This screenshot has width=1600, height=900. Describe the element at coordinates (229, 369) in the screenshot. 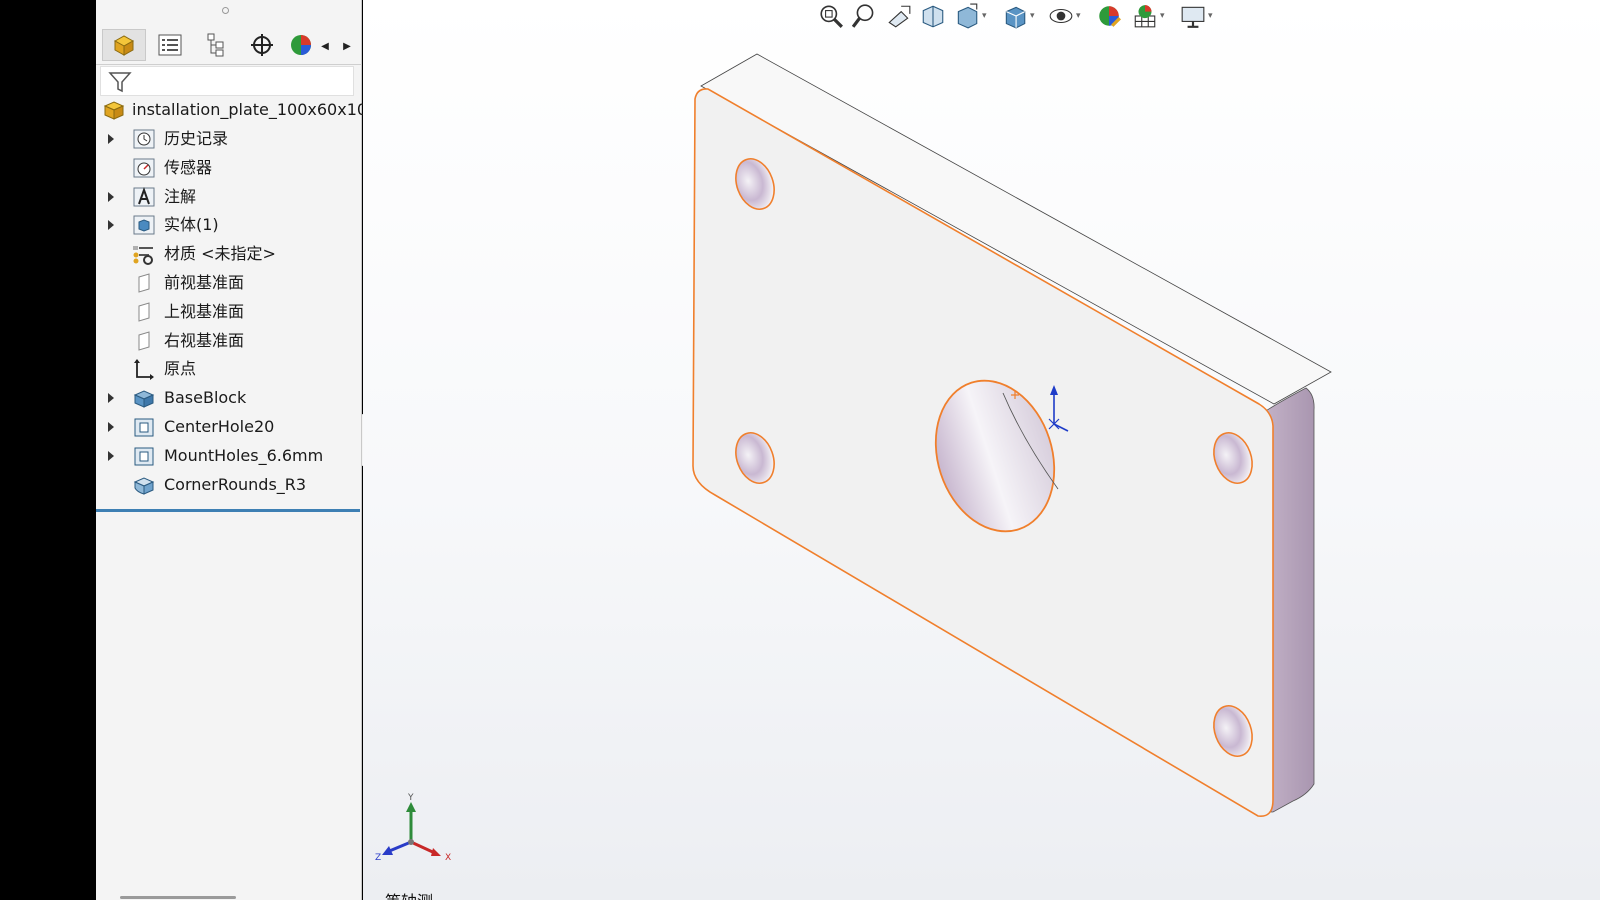

I see `tree-item: 原点` at that location.